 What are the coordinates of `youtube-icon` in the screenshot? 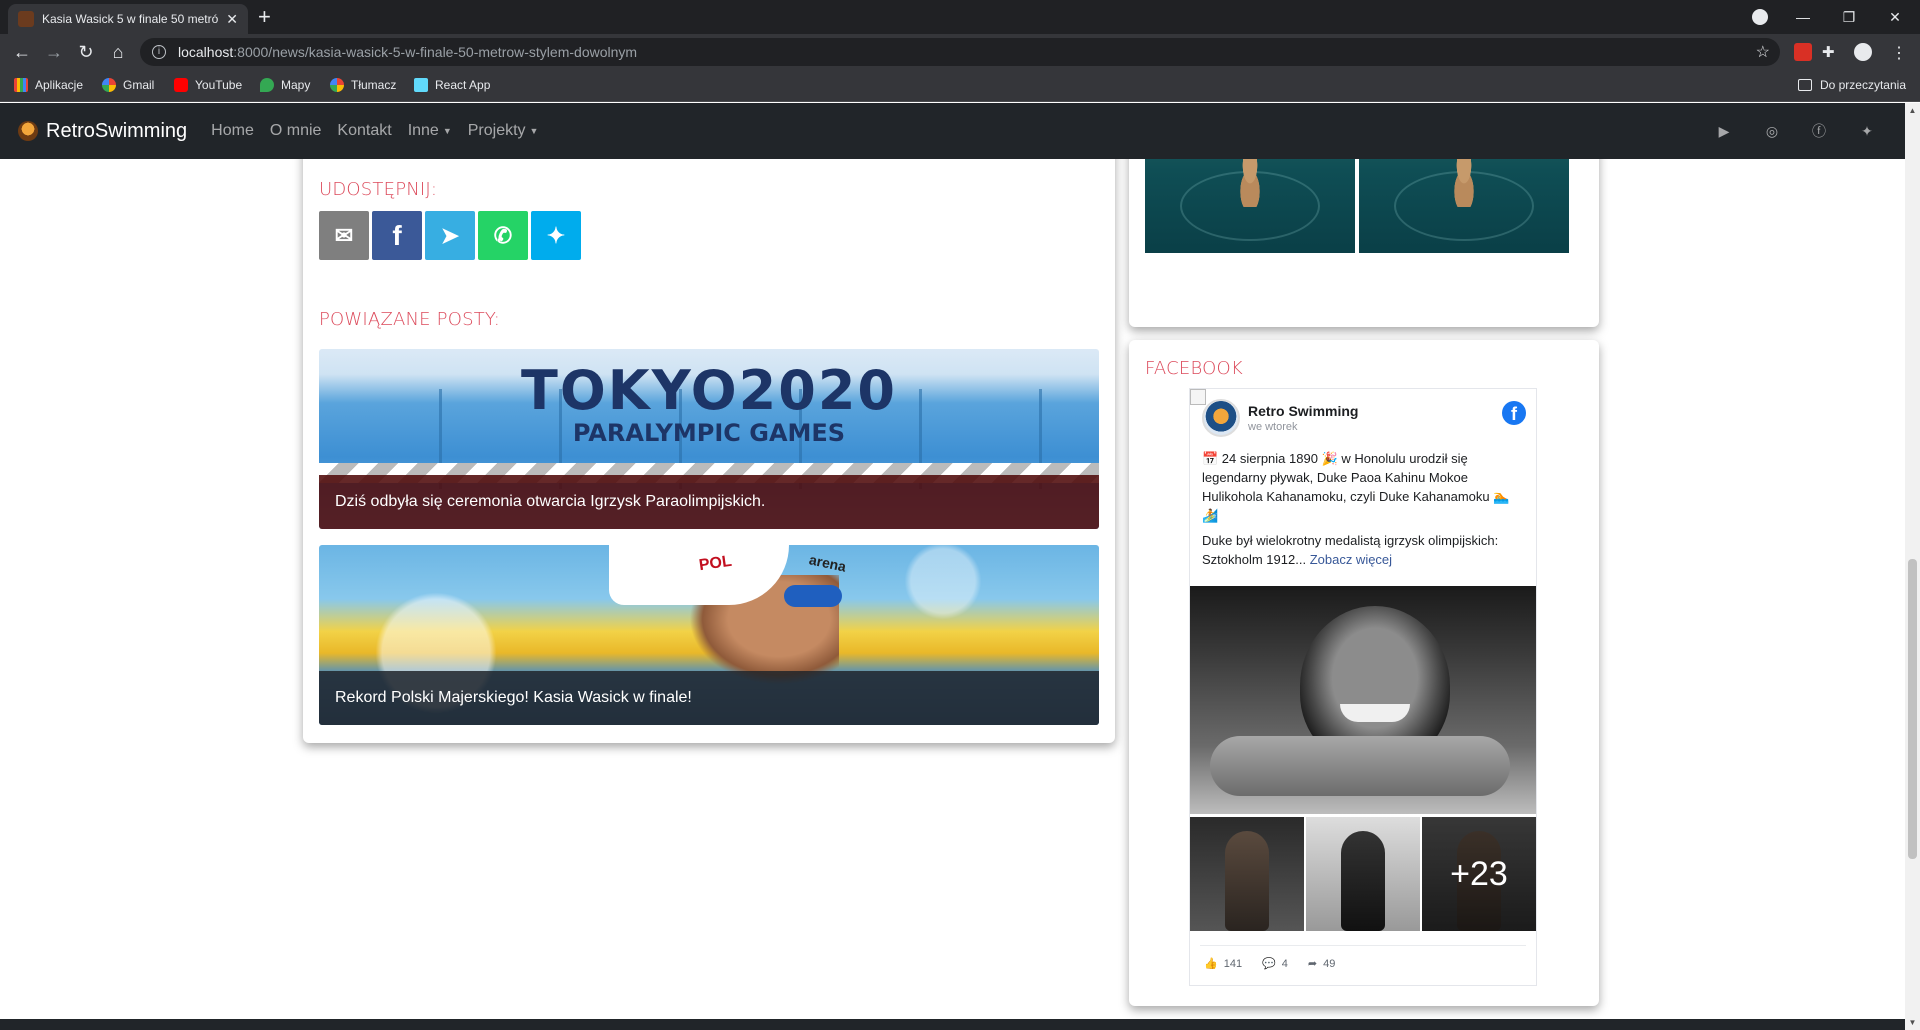 It's located at (181, 85).